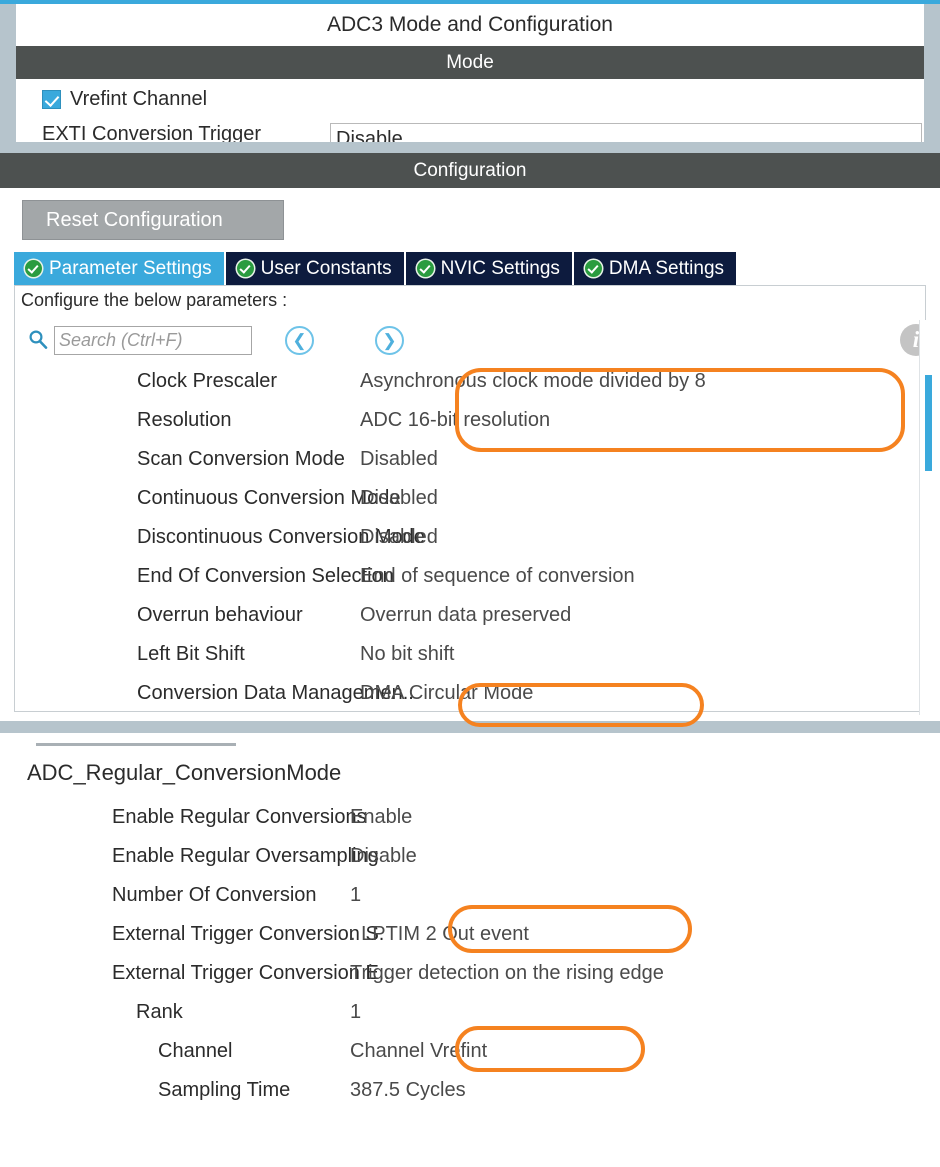  Describe the element at coordinates (465, 615) in the screenshot. I see `parameter-value: Overrun data preserved` at that location.